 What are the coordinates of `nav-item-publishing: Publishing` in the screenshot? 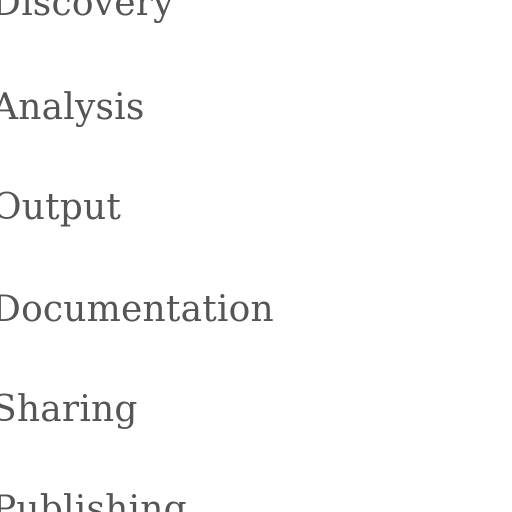 It's located at (93, 500).